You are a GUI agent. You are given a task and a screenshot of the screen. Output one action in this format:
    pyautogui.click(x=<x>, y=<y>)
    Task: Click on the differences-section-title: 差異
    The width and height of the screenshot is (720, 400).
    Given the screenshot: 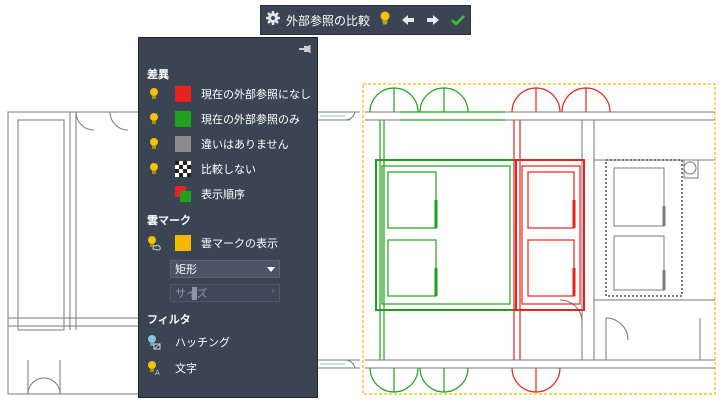 What is the action you would take?
    pyautogui.click(x=158, y=74)
    